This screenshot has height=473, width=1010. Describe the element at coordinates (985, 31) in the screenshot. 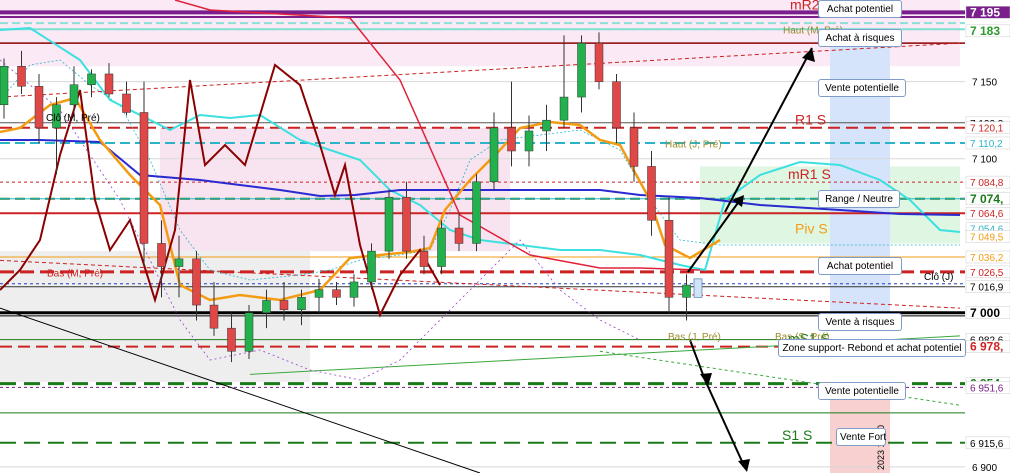

I see `price-tag-1: 7 183` at that location.